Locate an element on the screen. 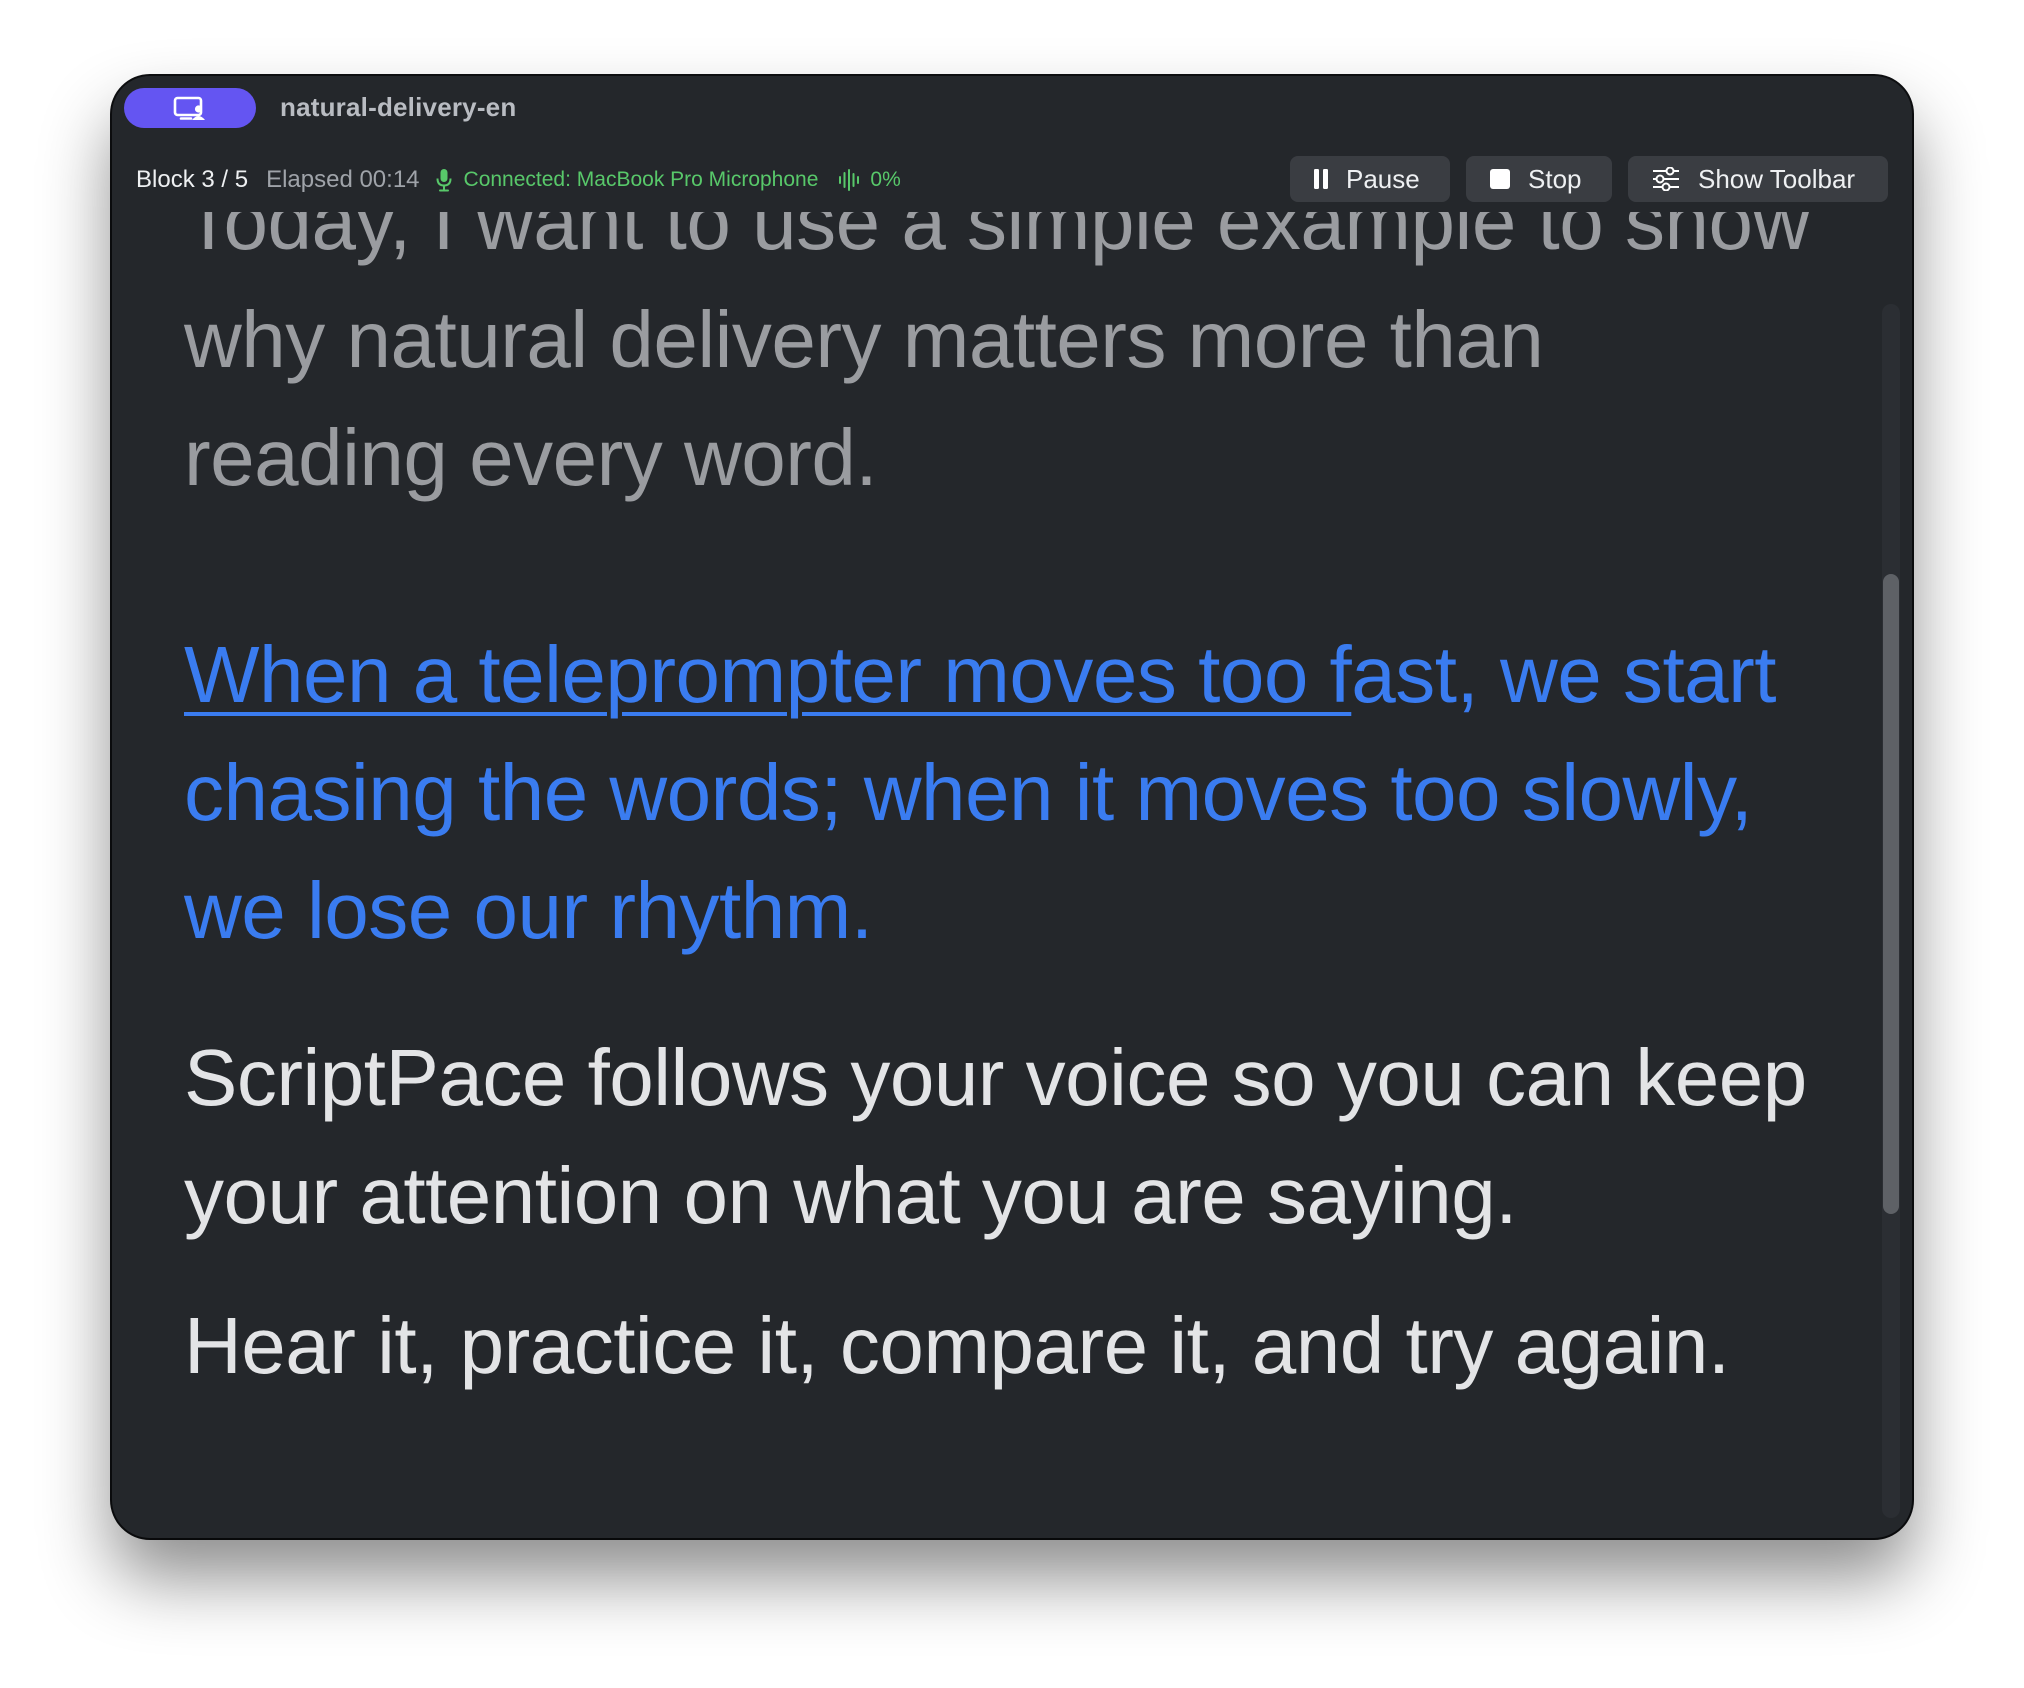  teleprompter-display-icon is located at coordinates (189, 108).